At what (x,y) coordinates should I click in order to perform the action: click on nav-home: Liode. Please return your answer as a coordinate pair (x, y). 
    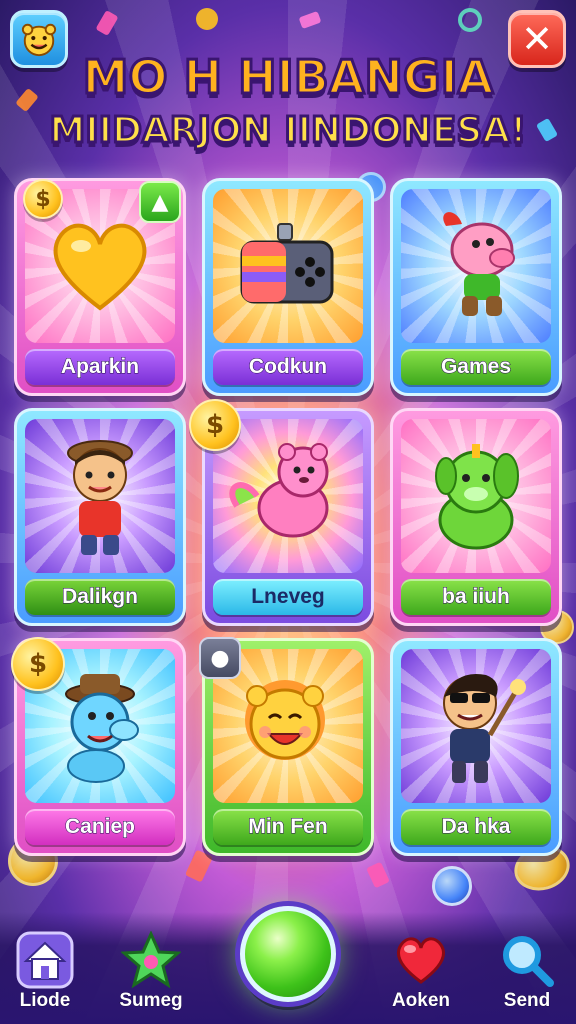
    Looking at the image, I should click on (45, 971).